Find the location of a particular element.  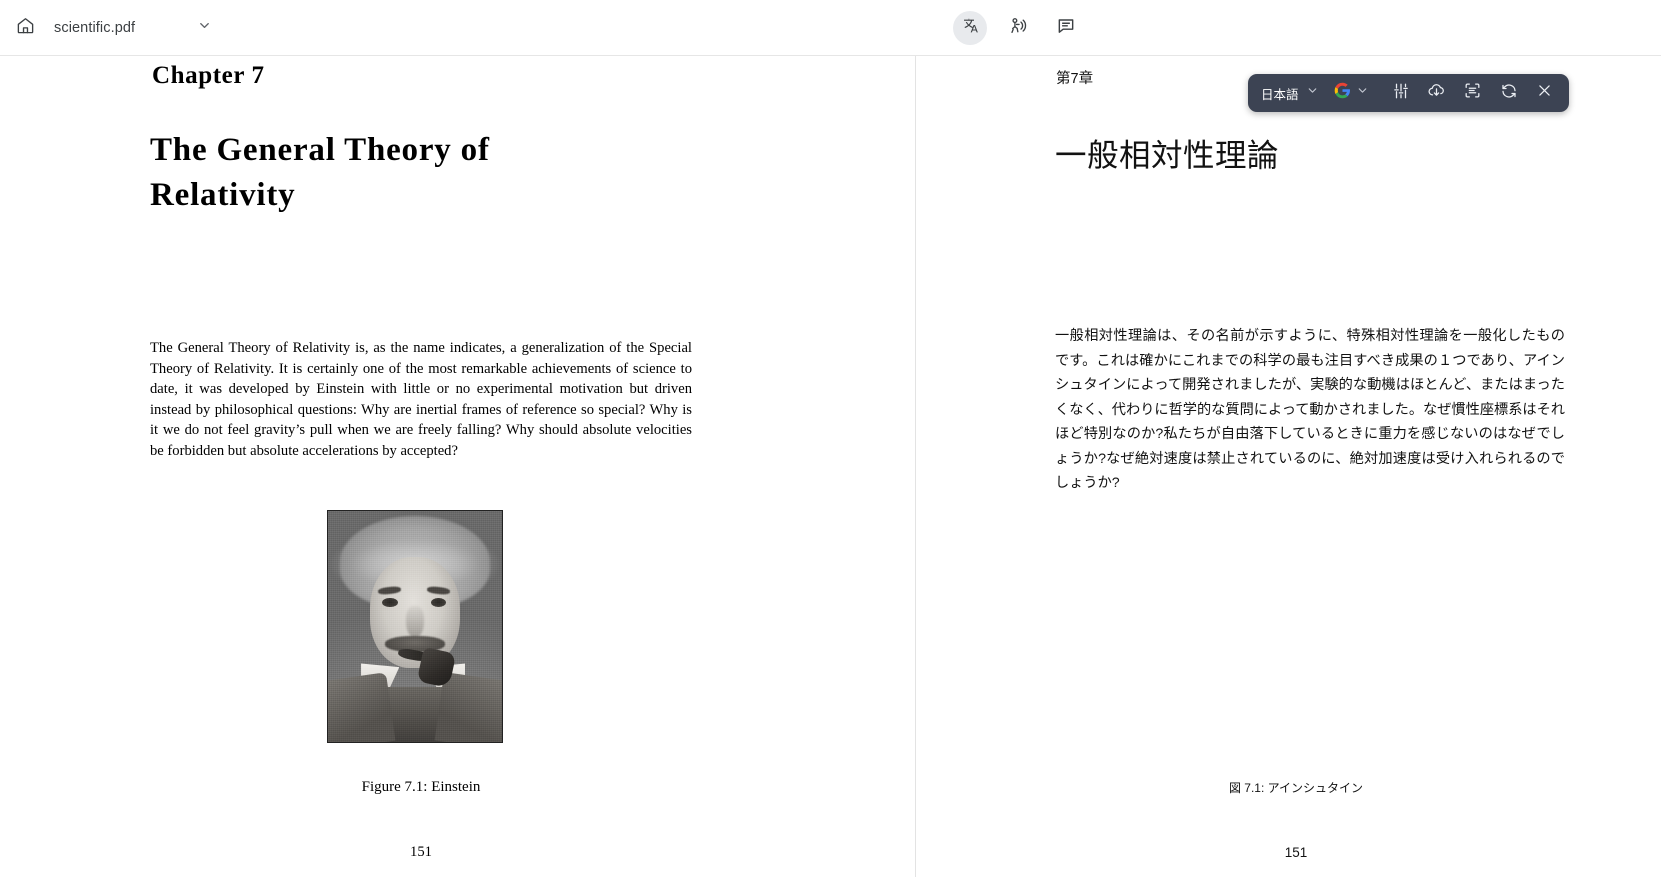

figure-caption-translated: 図 7.1: アインシュタイン is located at coordinates (1296, 788).